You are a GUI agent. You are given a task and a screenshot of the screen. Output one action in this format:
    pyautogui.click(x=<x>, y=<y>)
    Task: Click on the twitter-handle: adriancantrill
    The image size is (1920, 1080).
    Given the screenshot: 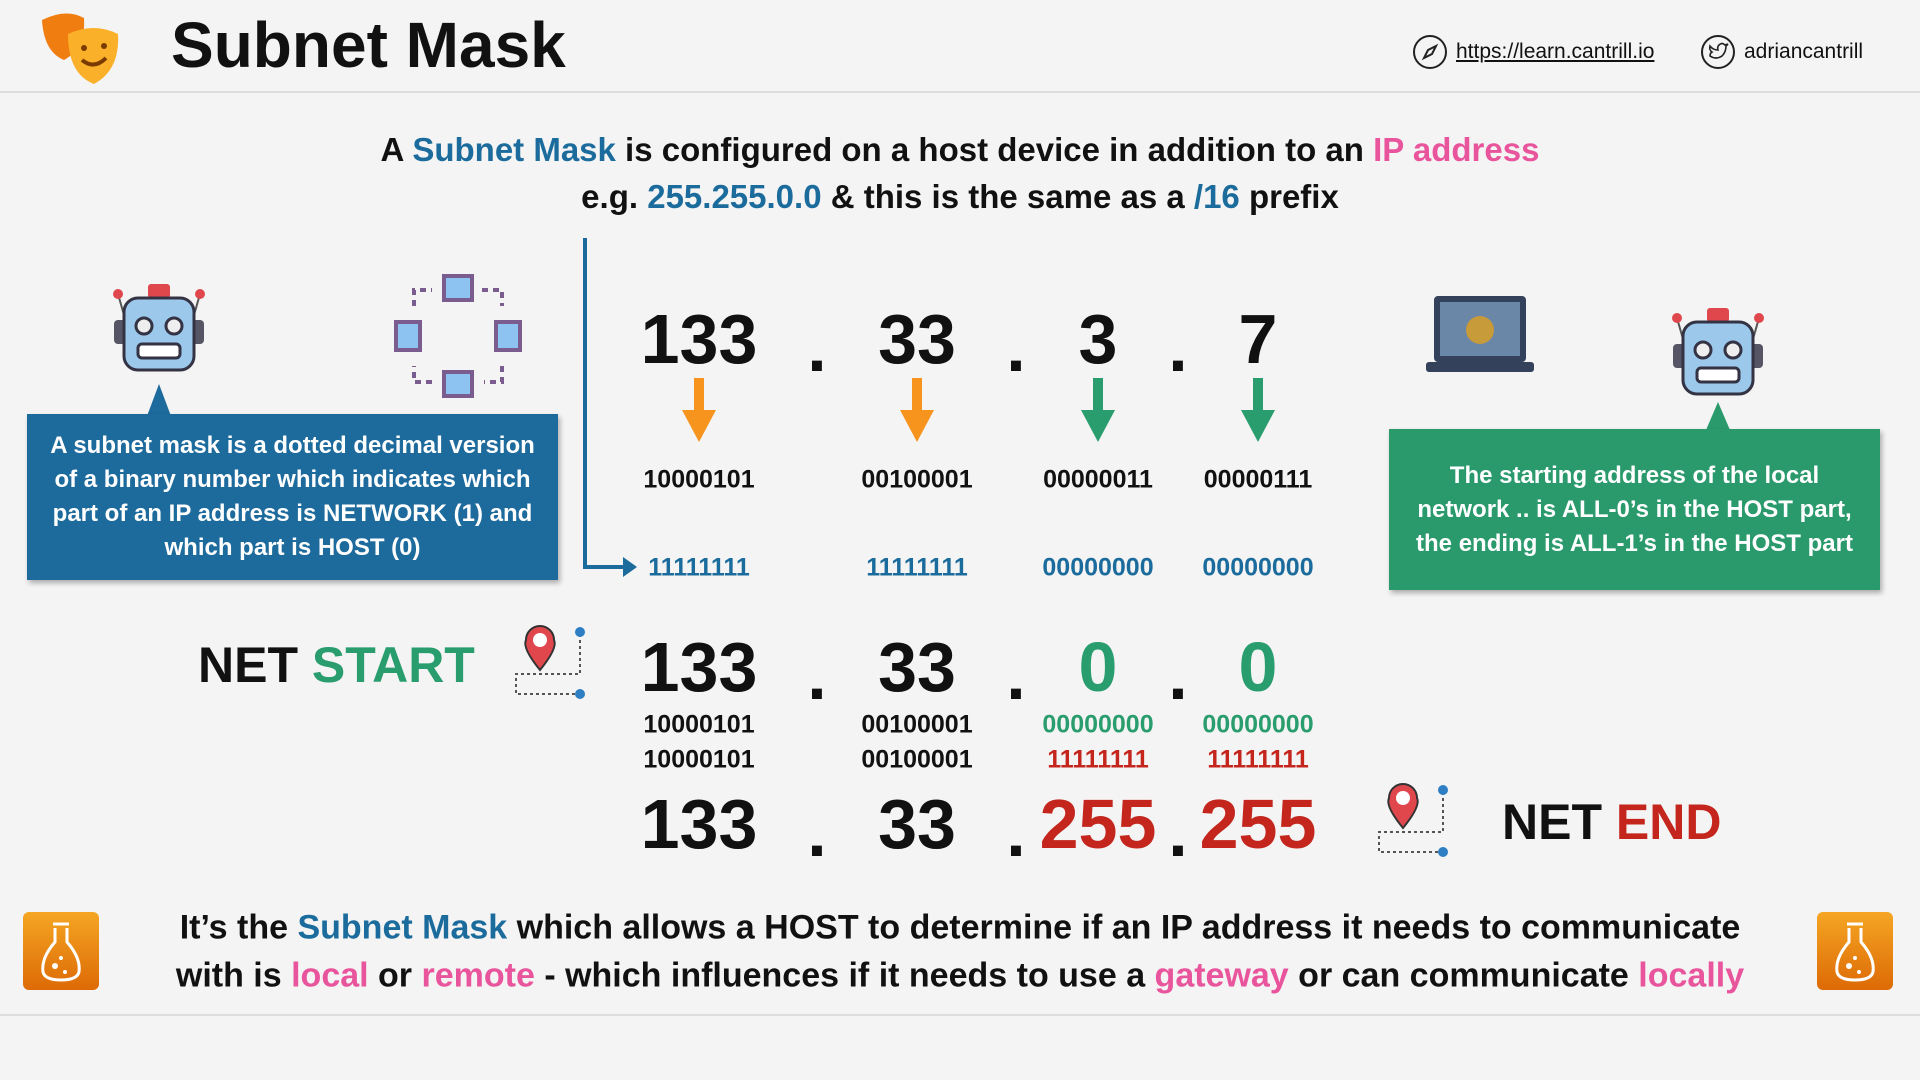 What is the action you would take?
    pyautogui.click(x=1781, y=52)
    